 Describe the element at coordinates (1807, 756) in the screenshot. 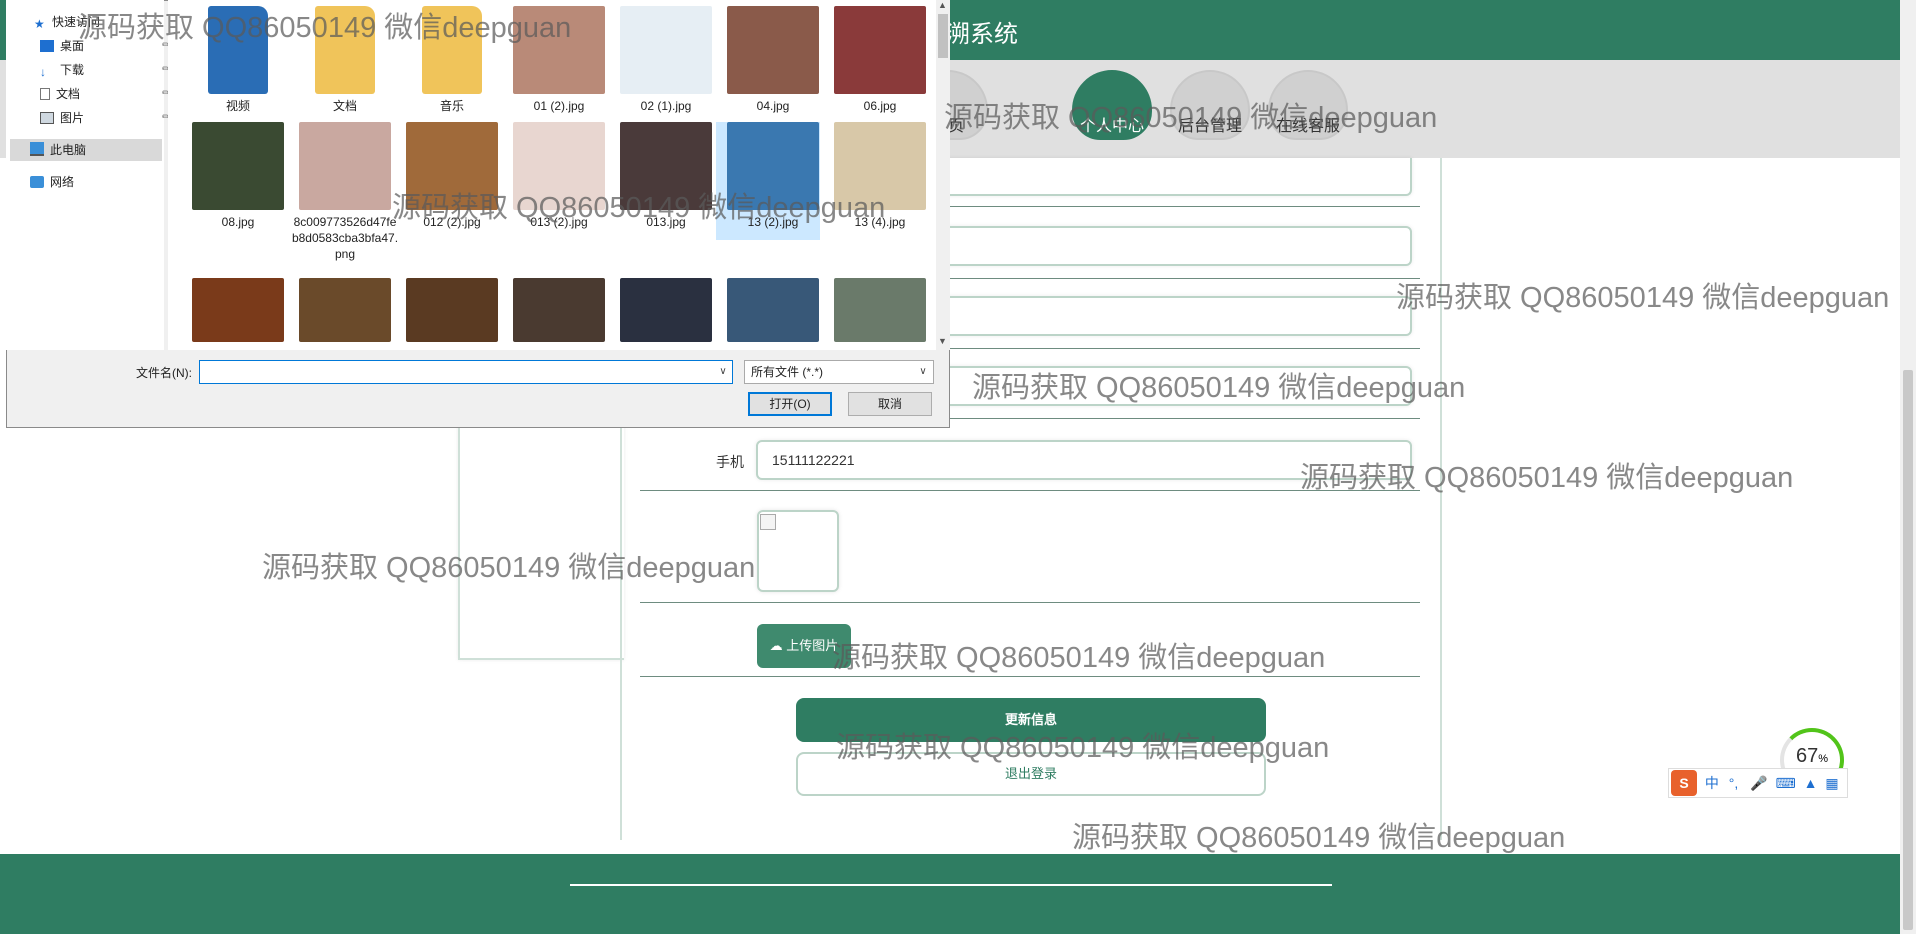

I see `gauge-value: 67` at that location.